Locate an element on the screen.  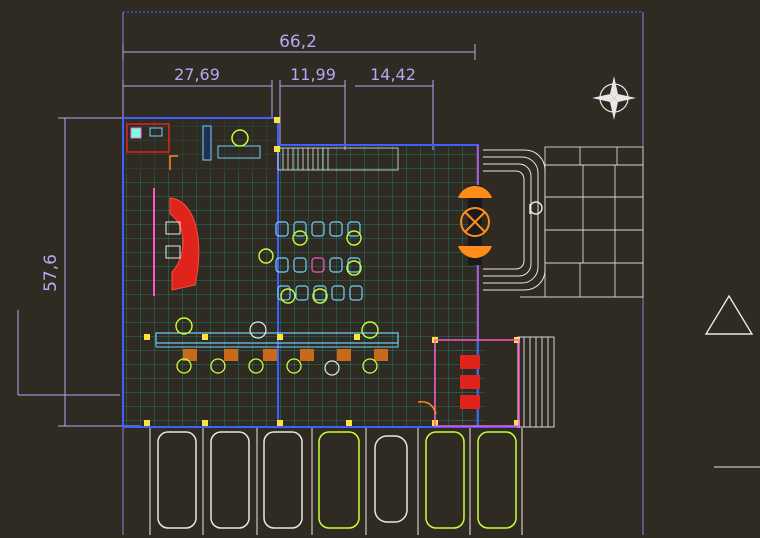
wheelchair-icon is located at coordinates (536, 208).